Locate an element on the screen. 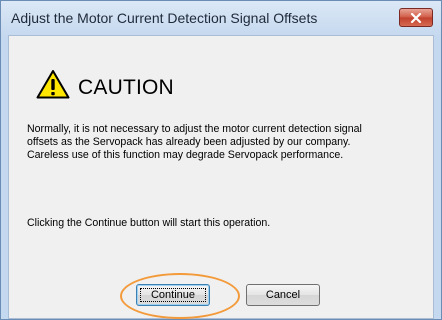 Image resolution: width=442 pixels, height=320 pixels. cancel-button: Cancel is located at coordinates (283, 295).